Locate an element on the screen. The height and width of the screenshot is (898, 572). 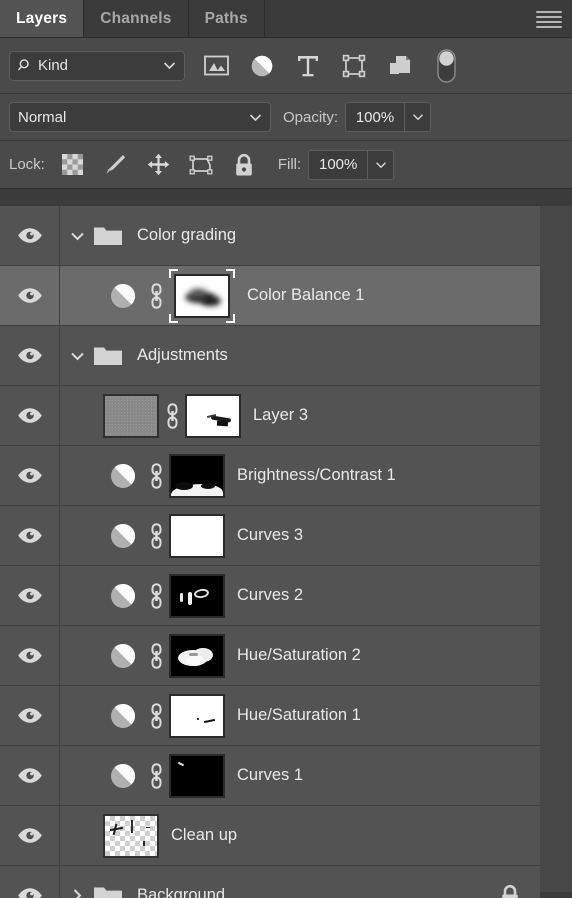
tab-paths: Paths is located at coordinates (227, 18).